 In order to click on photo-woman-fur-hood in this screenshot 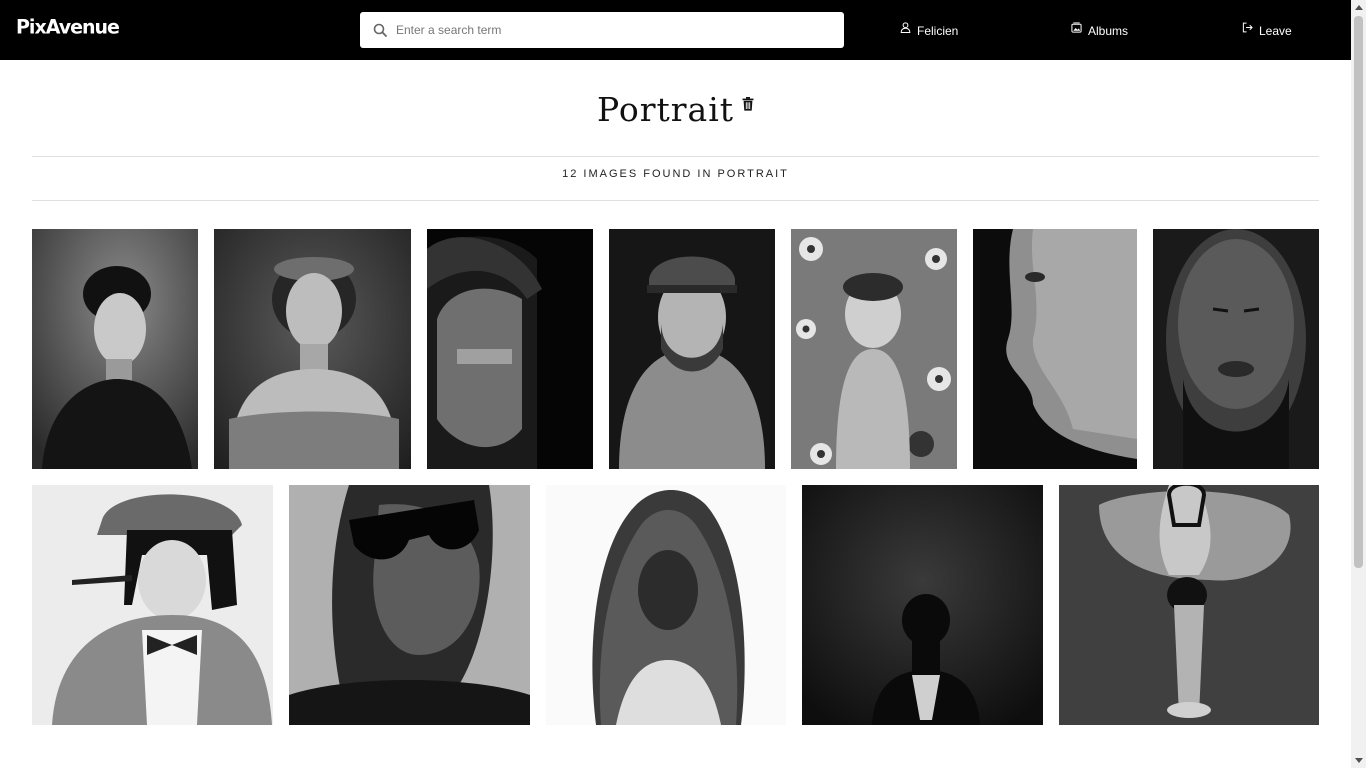, I will do `click(666, 605)`.